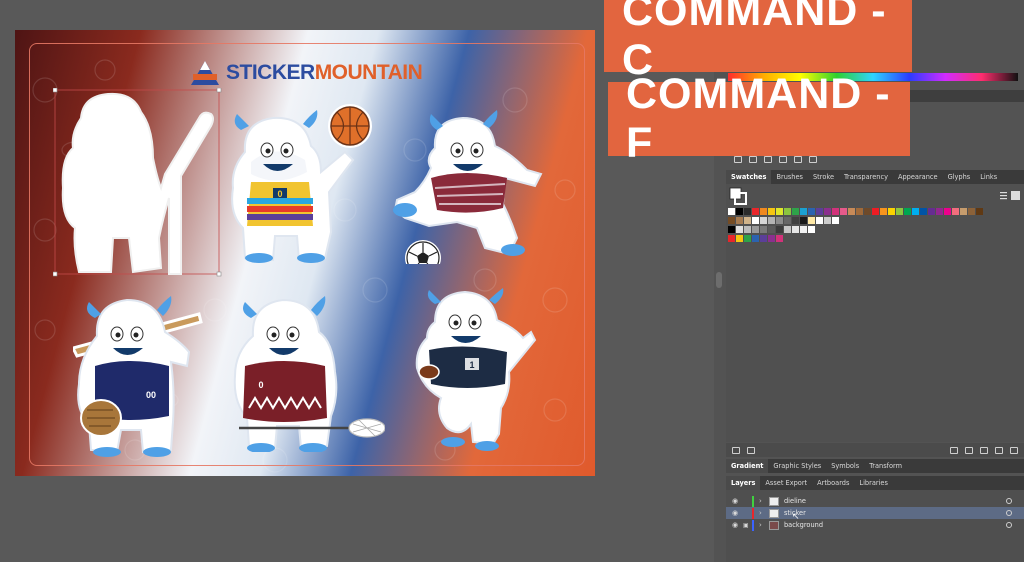 This screenshot has width=1024, height=562. What do you see at coordinates (999, 450) in the screenshot?
I see `new-swatch-icon` at bounding box center [999, 450].